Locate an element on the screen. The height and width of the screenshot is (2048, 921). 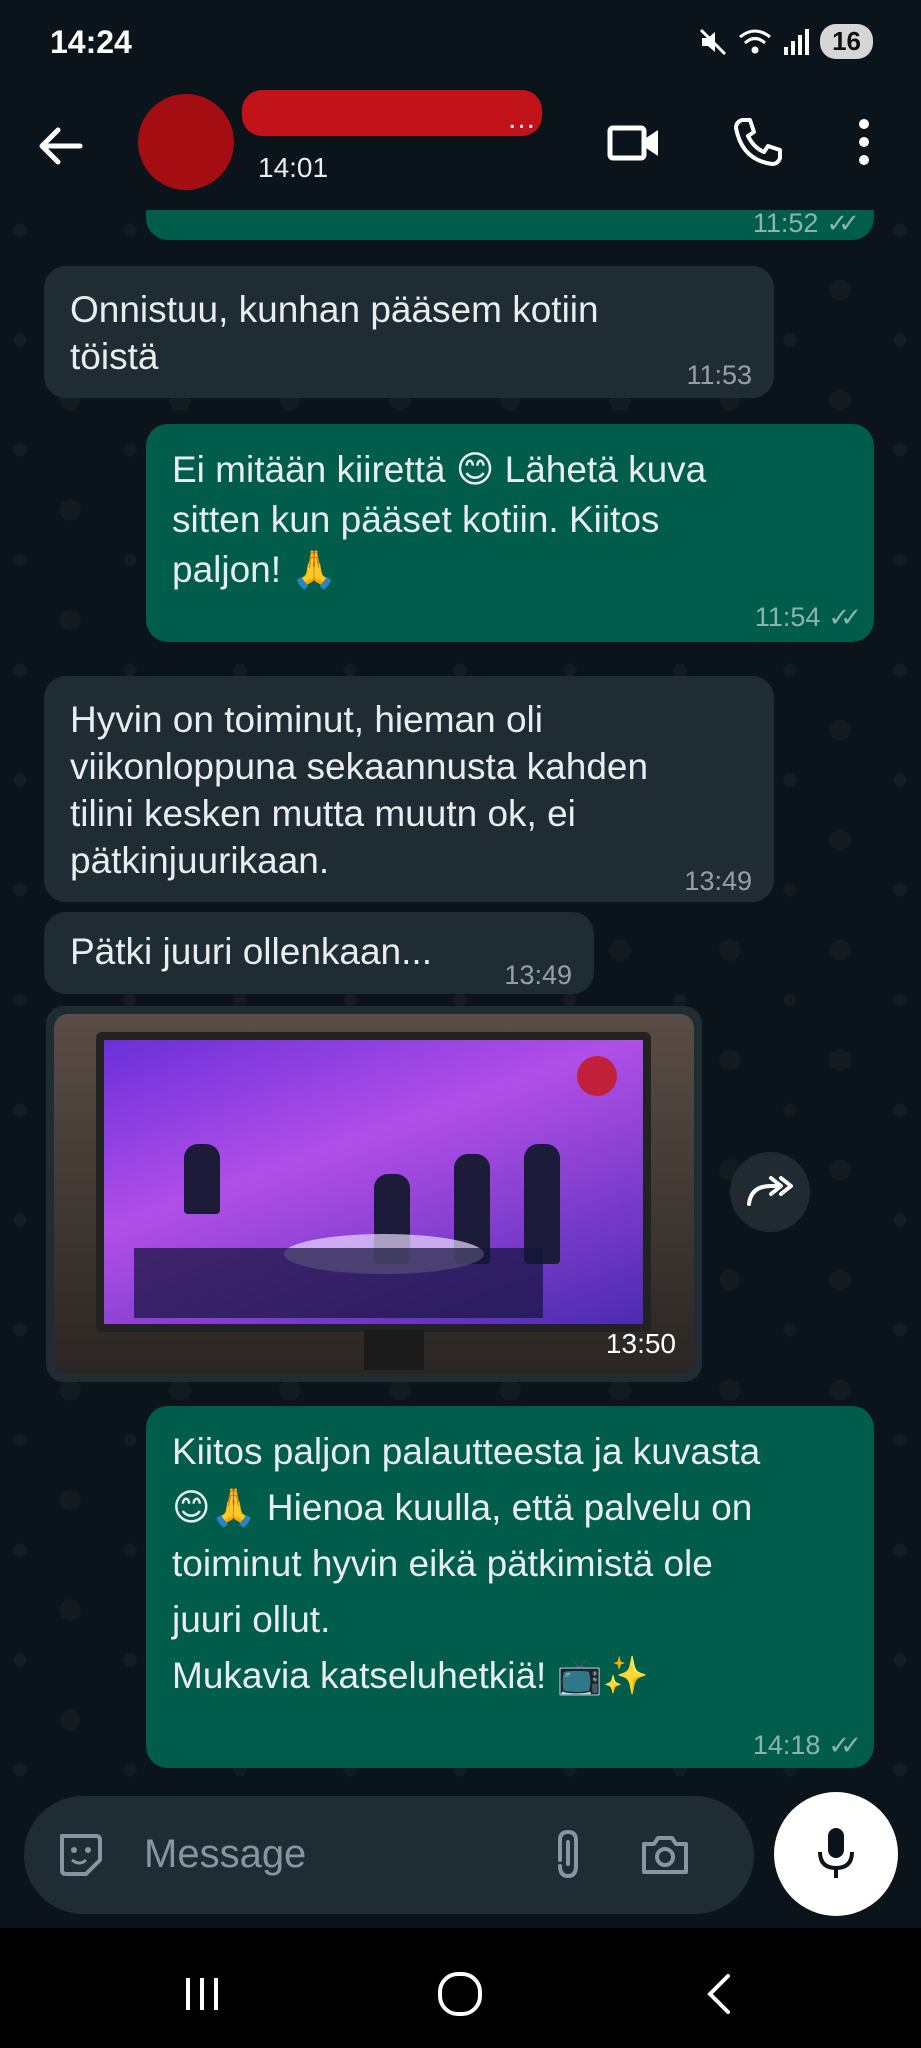
message-bubble-outgoing: 11:52 ✓✓ is located at coordinates (510, 225).